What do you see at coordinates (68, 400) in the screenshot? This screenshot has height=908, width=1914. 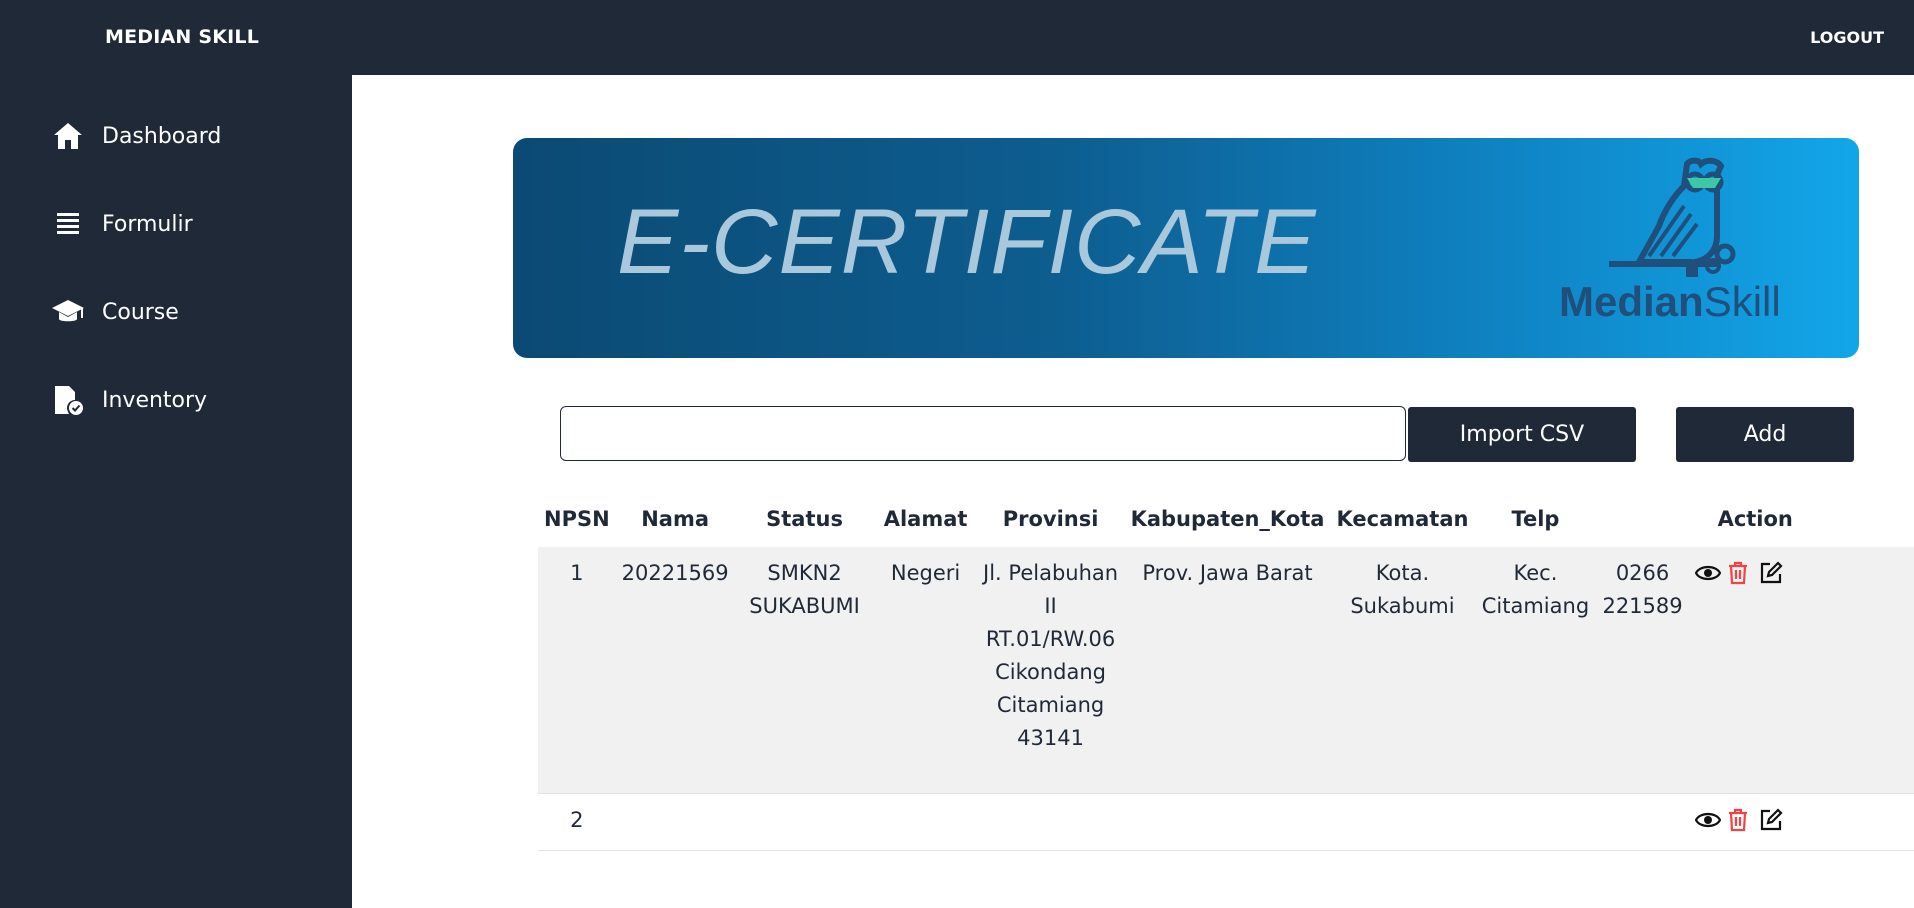 I see `file-check-icon` at bounding box center [68, 400].